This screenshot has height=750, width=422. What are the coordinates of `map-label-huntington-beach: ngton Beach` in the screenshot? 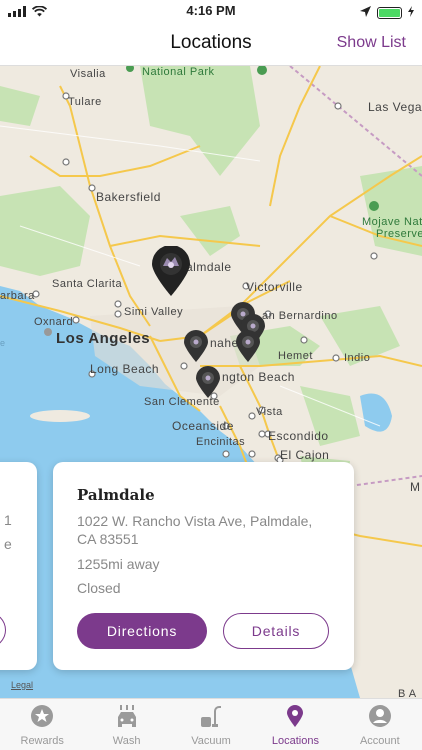 It's located at (258, 377).